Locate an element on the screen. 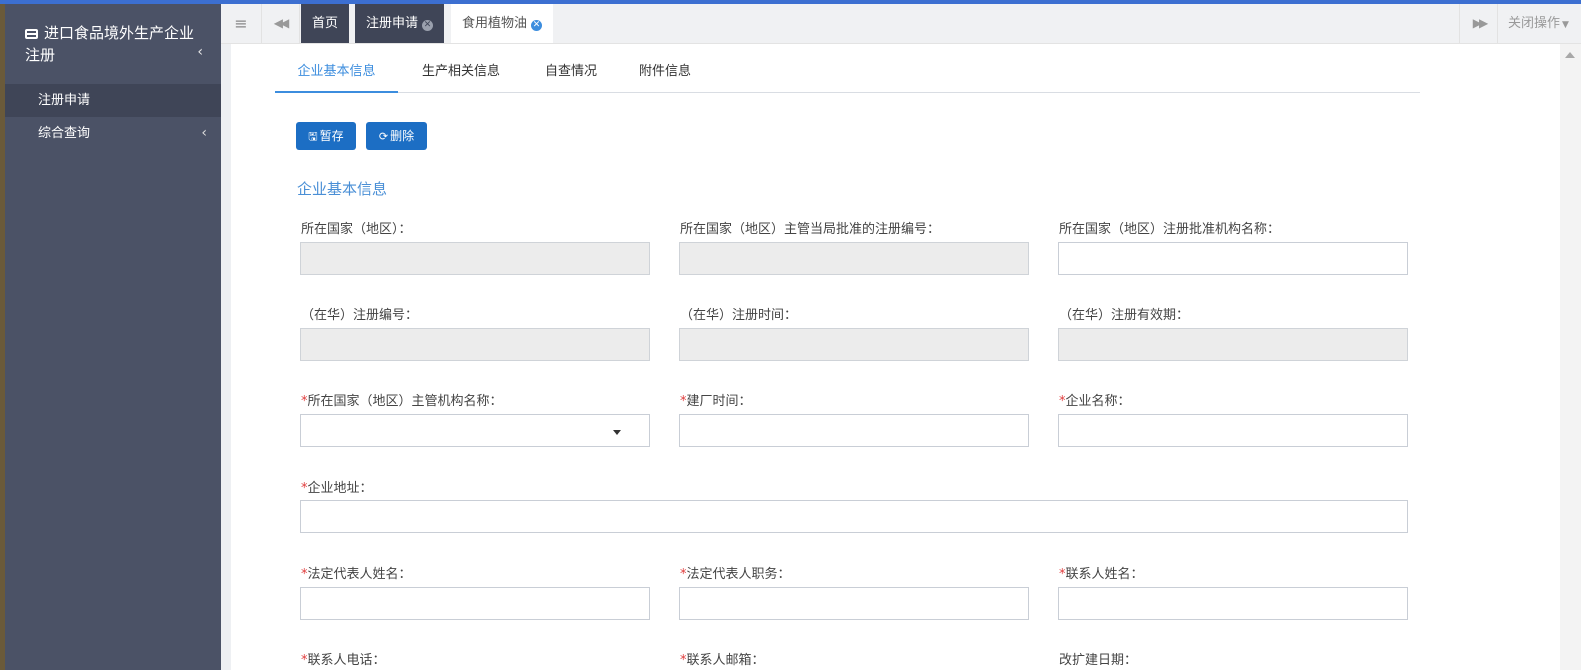  sidebar-menu: 注册申请 综合查询 ‹ is located at coordinates (113, 117).